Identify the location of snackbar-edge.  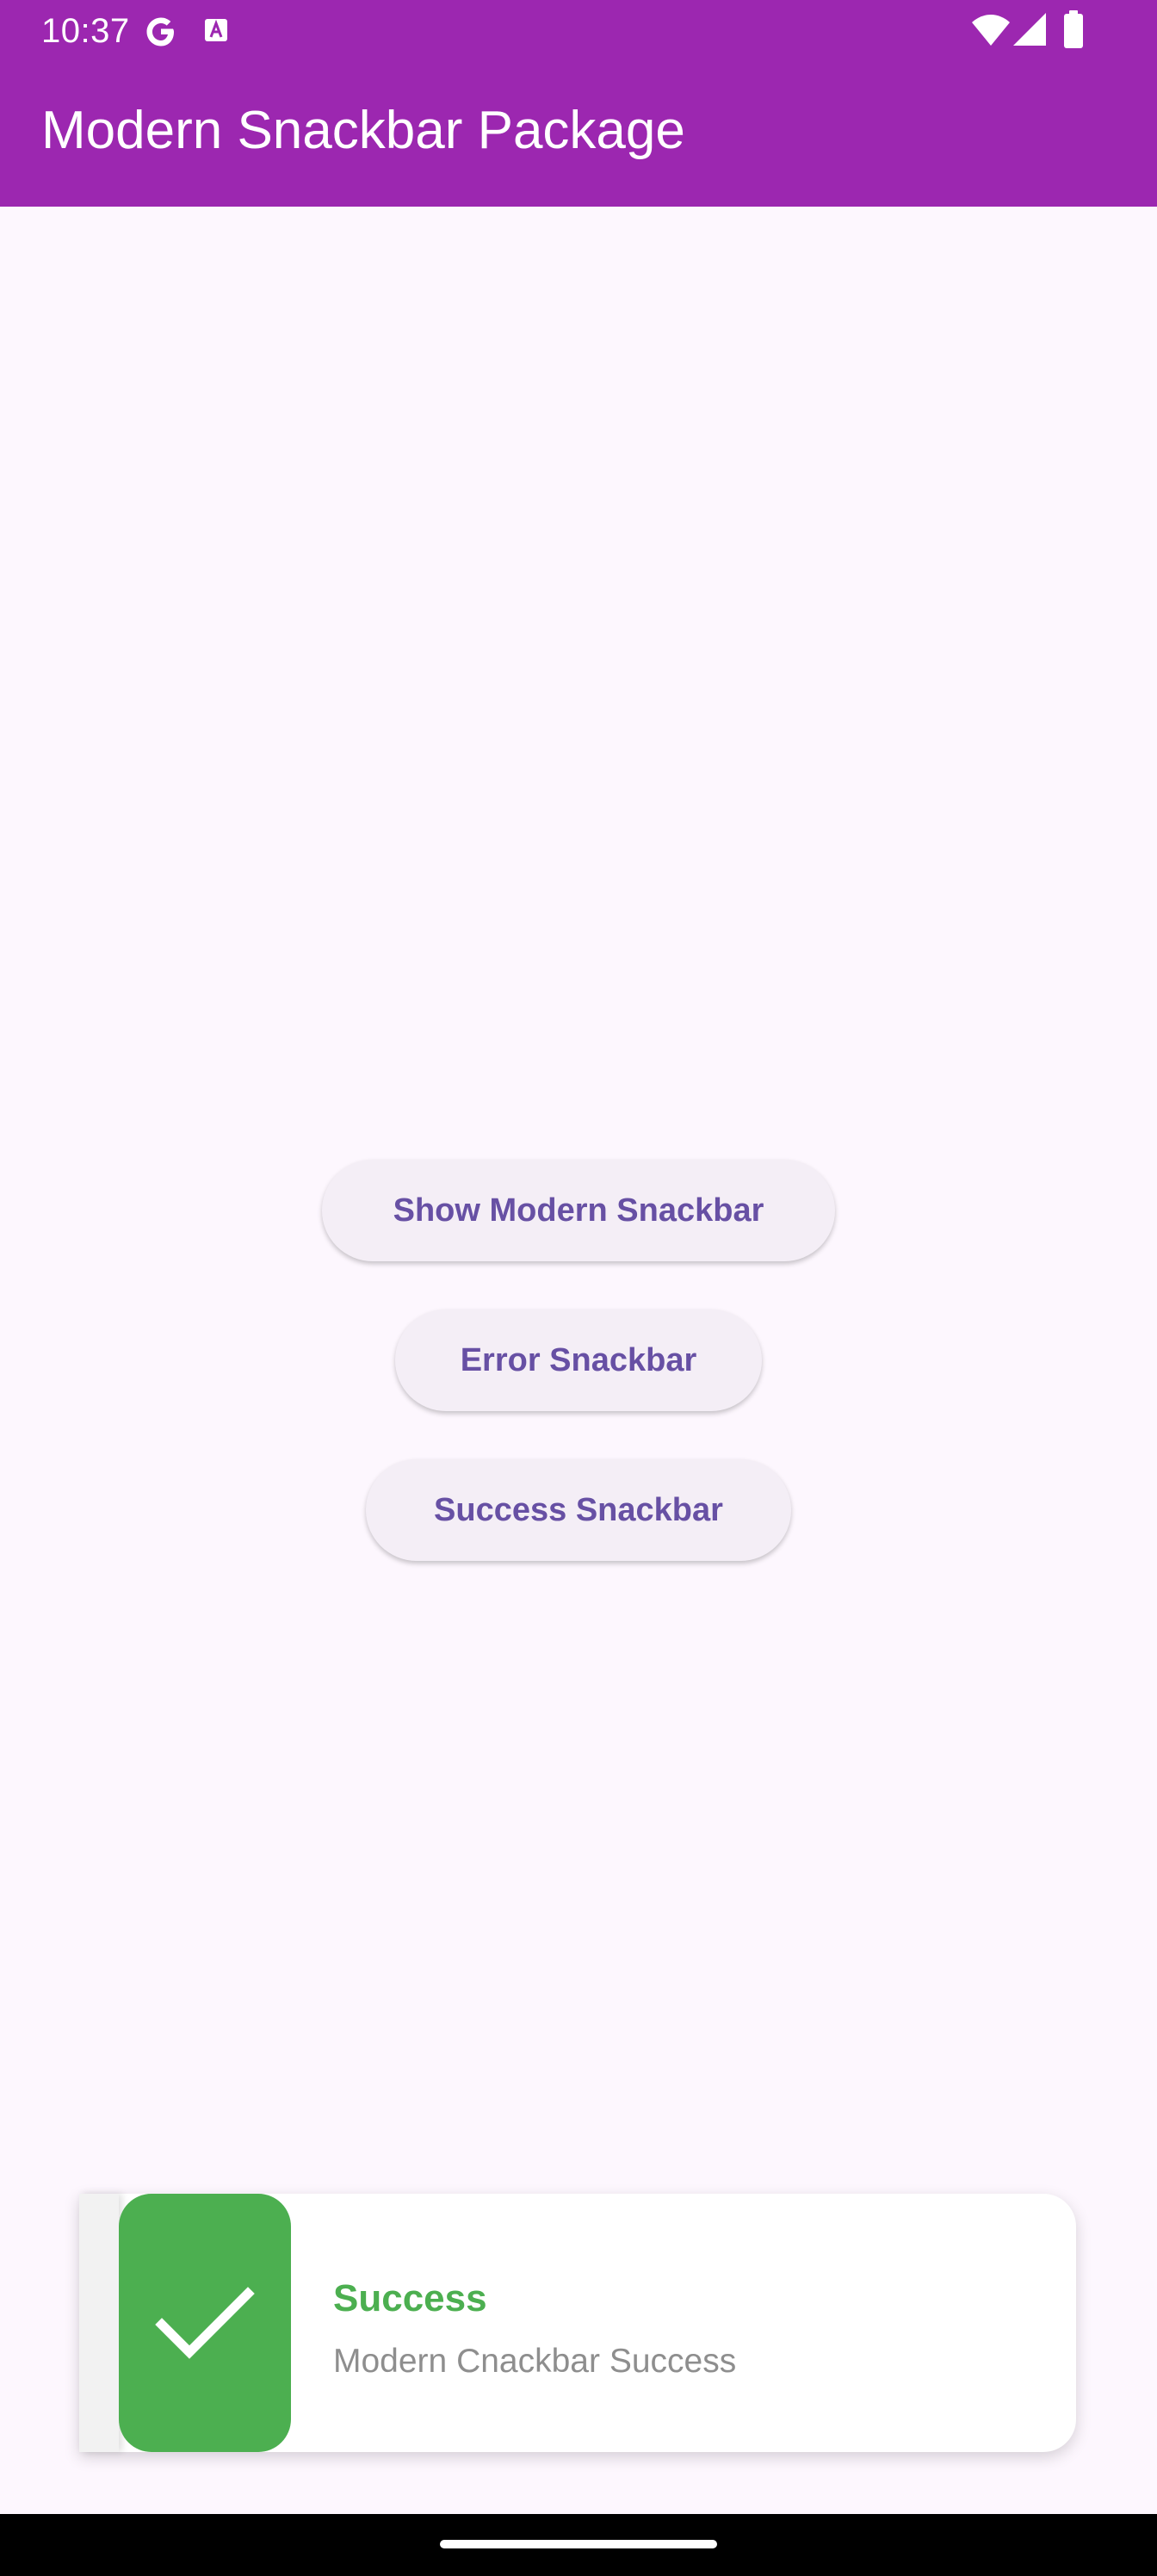
(99, 2323).